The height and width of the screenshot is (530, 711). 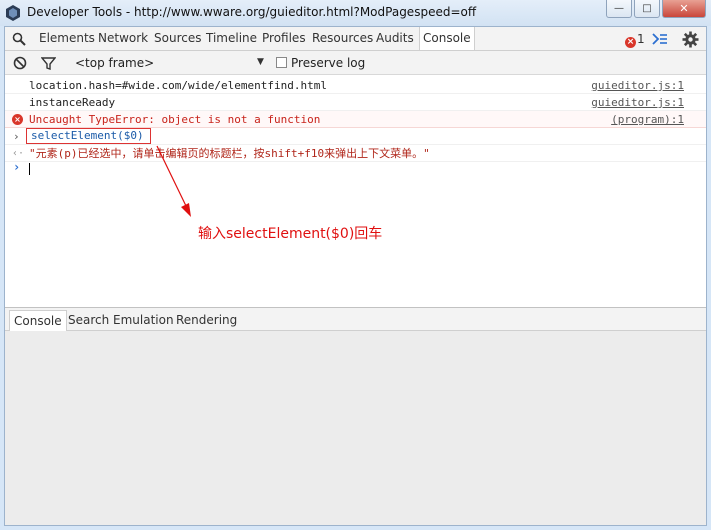 I want to click on tab-profiles: Profiles, so click(x=284, y=38).